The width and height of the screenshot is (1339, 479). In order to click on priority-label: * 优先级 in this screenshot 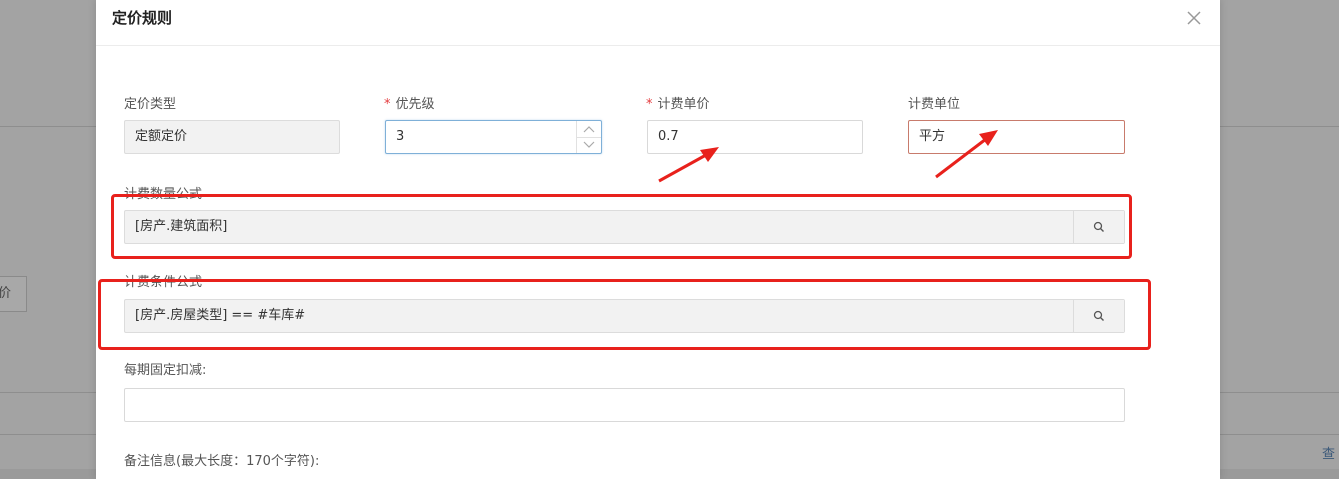, I will do `click(409, 104)`.